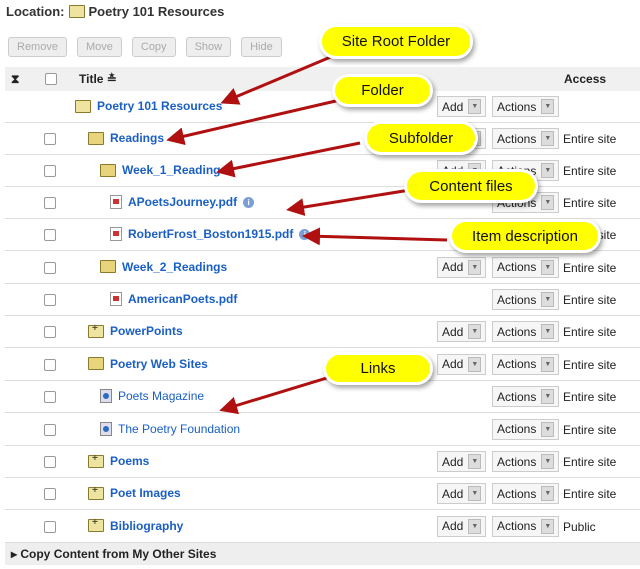 The height and width of the screenshot is (569, 640). What do you see at coordinates (118, 554) in the screenshot?
I see `copy-content-label: Copy Content from My Other Sites` at bounding box center [118, 554].